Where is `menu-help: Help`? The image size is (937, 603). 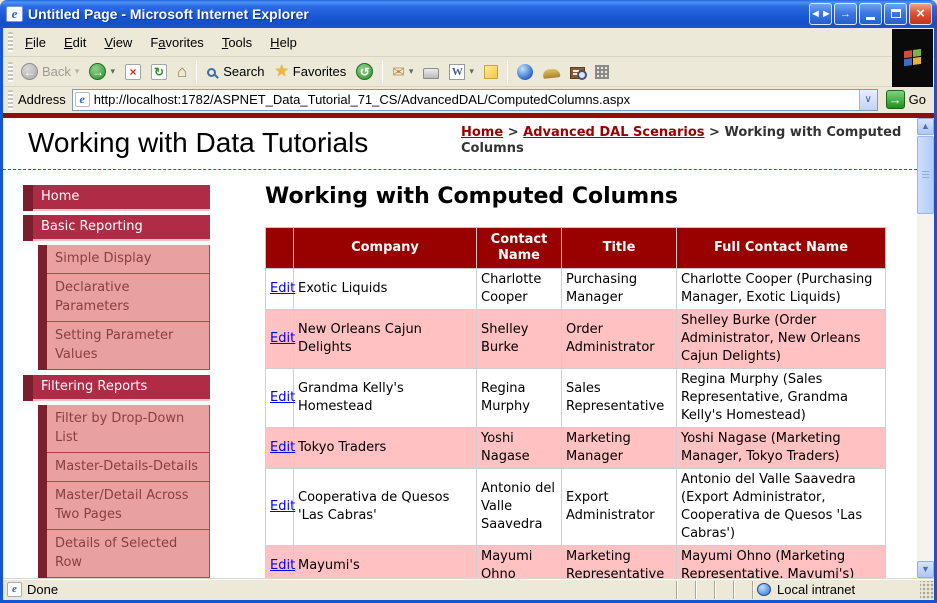 menu-help: Help is located at coordinates (283, 42).